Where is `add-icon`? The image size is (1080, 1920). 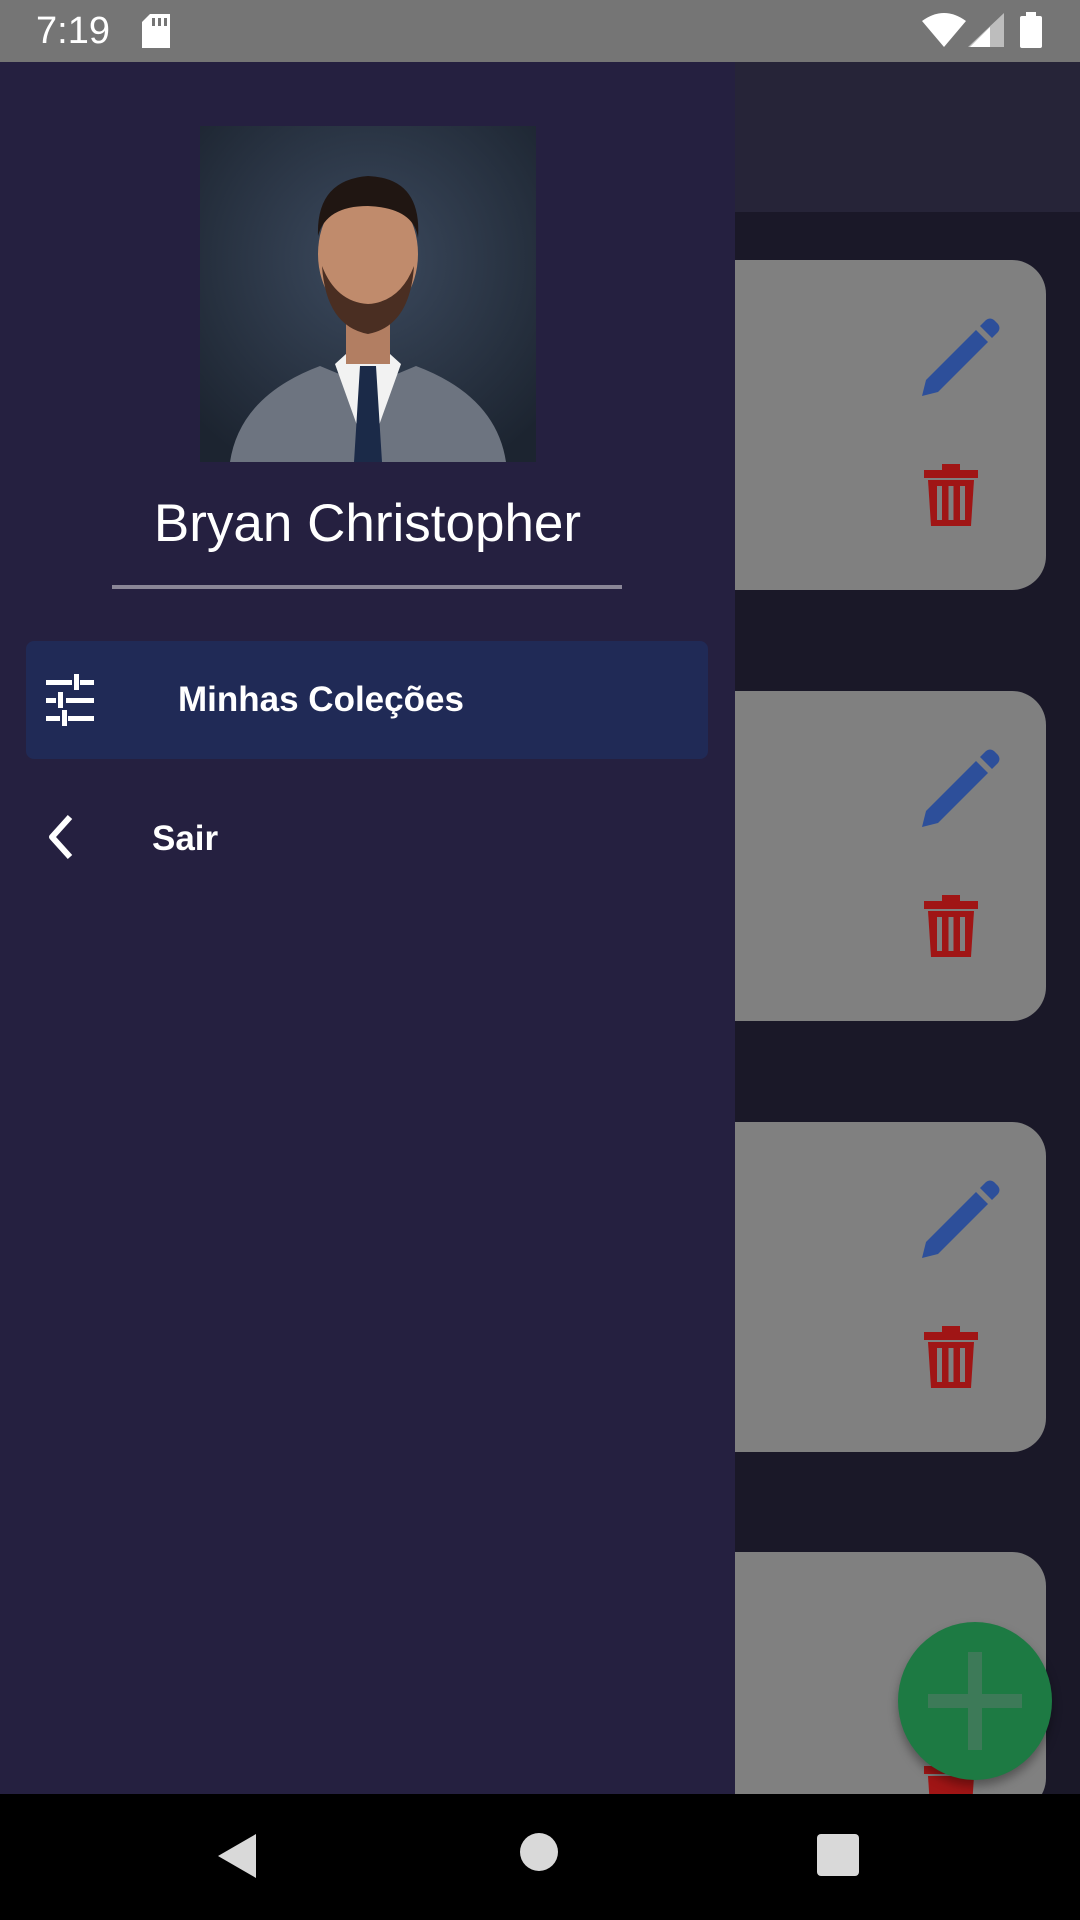 add-icon is located at coordinates (975, 1701).